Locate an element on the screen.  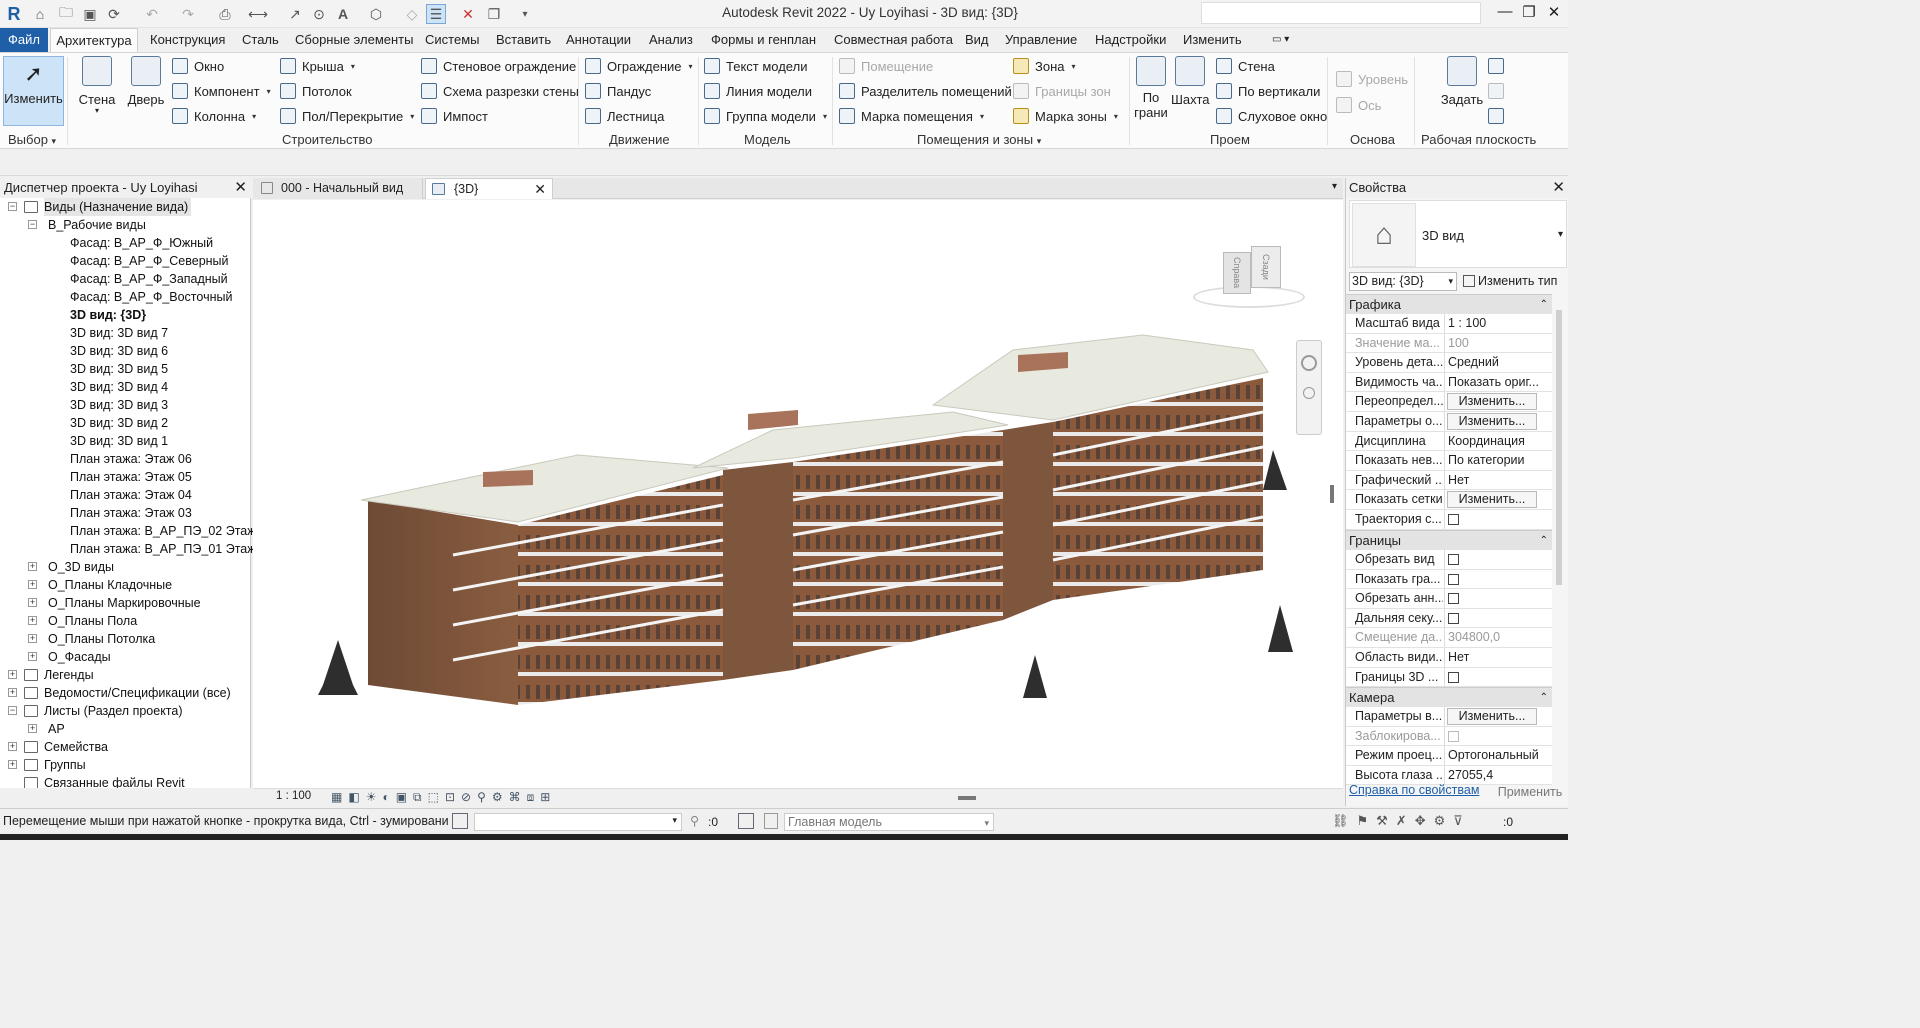
browser-tree-item: Листы (Раздел проекта) is located at coordinates (113, 711).